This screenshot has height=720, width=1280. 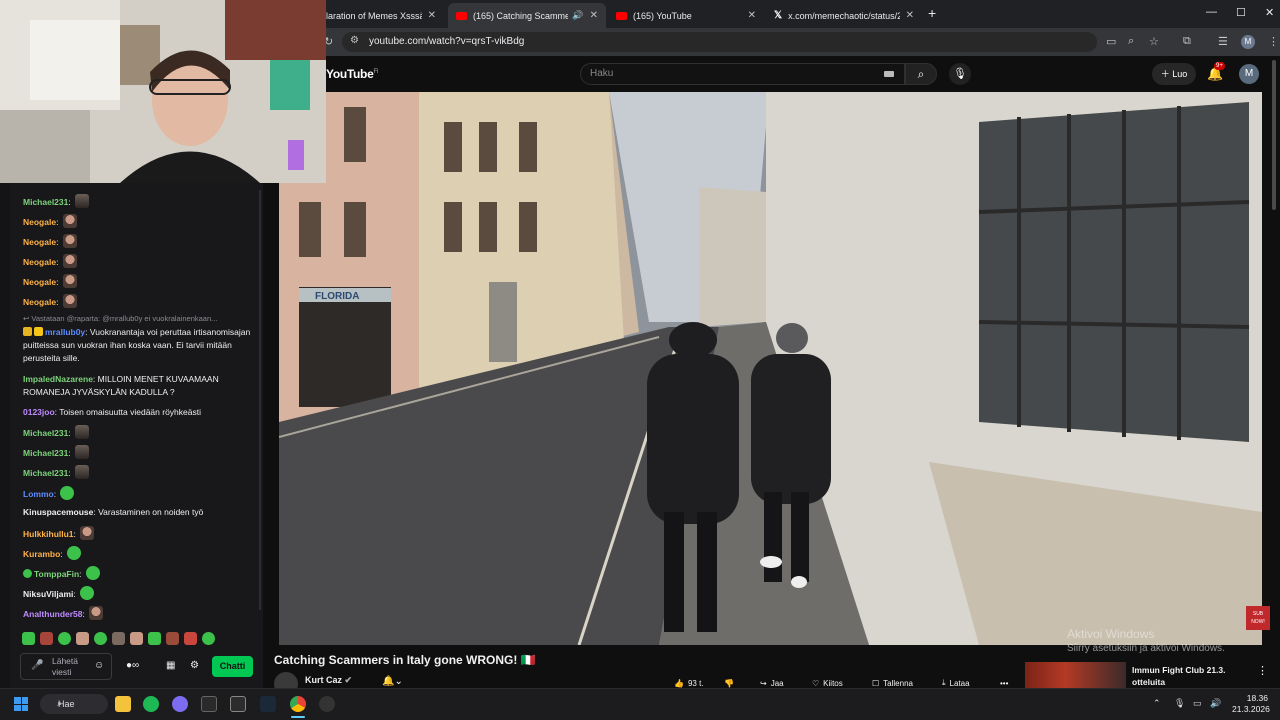 I want to click on site-info-icon: ⚙, so click(x=354, y=40).